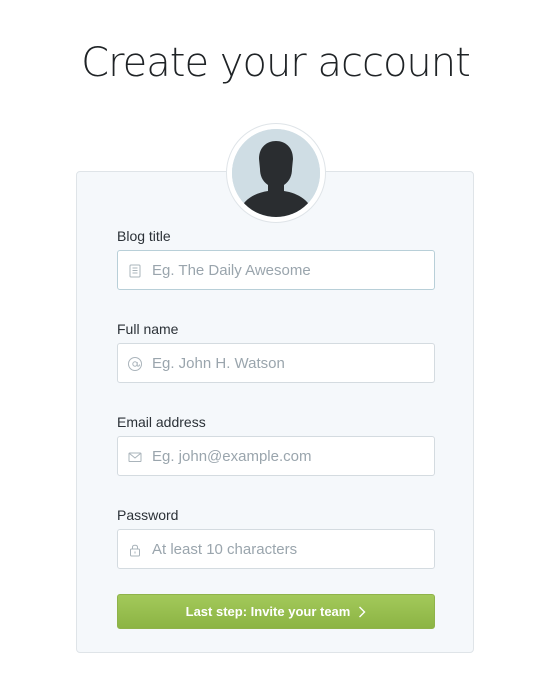 The height and width of the screenshot is (696, 551). Describe the element at coordinates (287, 363) in the screenshot. I see `full-name-input` at that location.